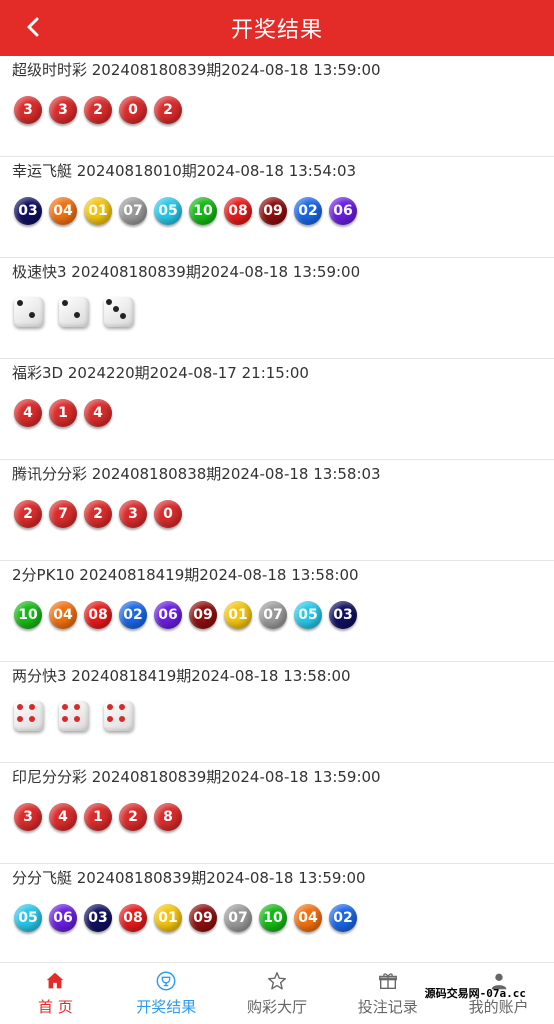  What do you see at coordinates (166, 1007) in the screenshot?
I see `tab-results-label: 开奖结果` at bounding box center [166, 1007].